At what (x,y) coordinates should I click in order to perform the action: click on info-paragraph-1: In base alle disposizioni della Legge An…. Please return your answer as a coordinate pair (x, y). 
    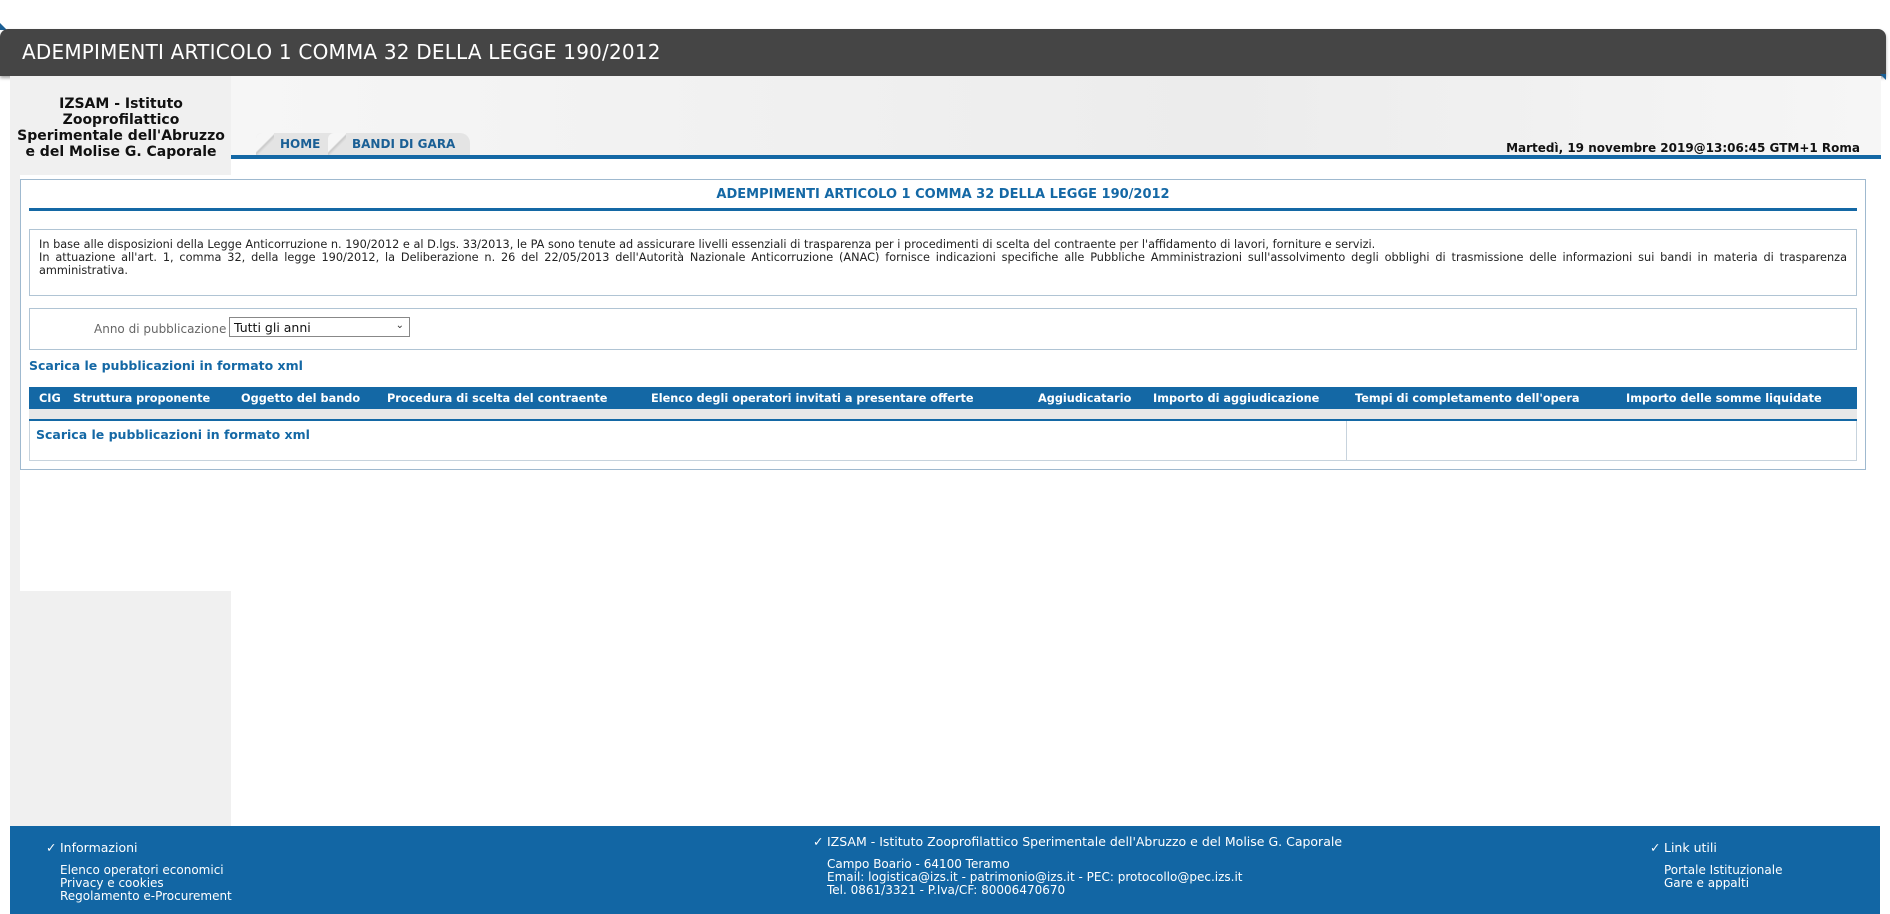
    Looking at the image, I should click on (707, 244).